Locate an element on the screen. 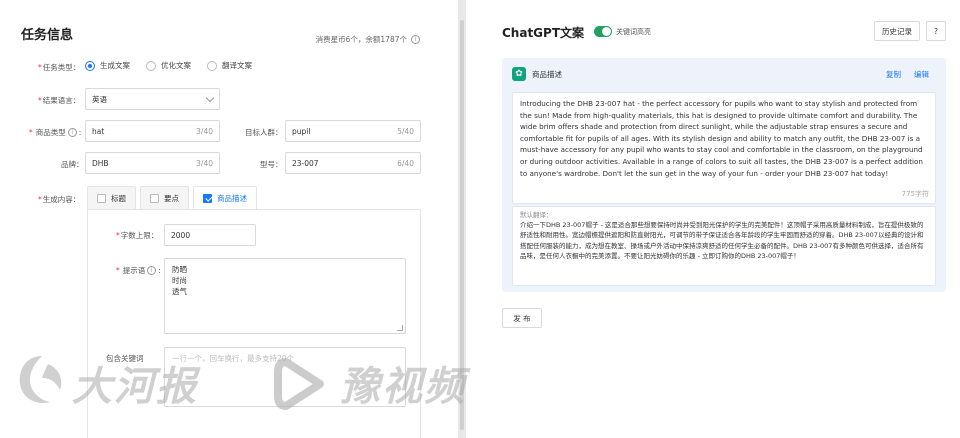 The image size is (960, 438). tab-title: 标题 is located at coordinates (111, 198).